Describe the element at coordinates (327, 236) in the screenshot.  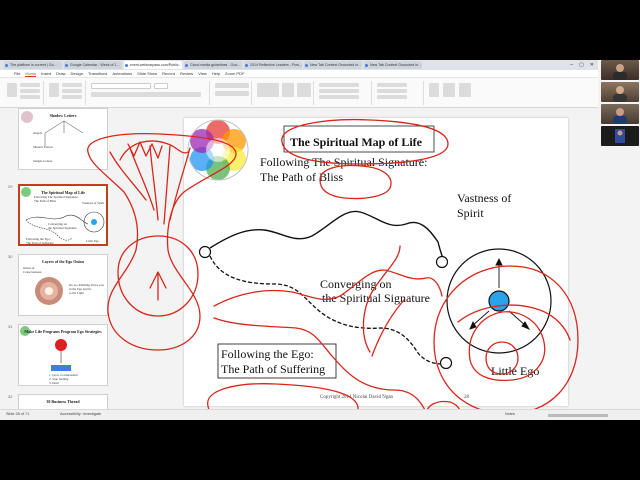
I see `bliss-path-line` at that location.